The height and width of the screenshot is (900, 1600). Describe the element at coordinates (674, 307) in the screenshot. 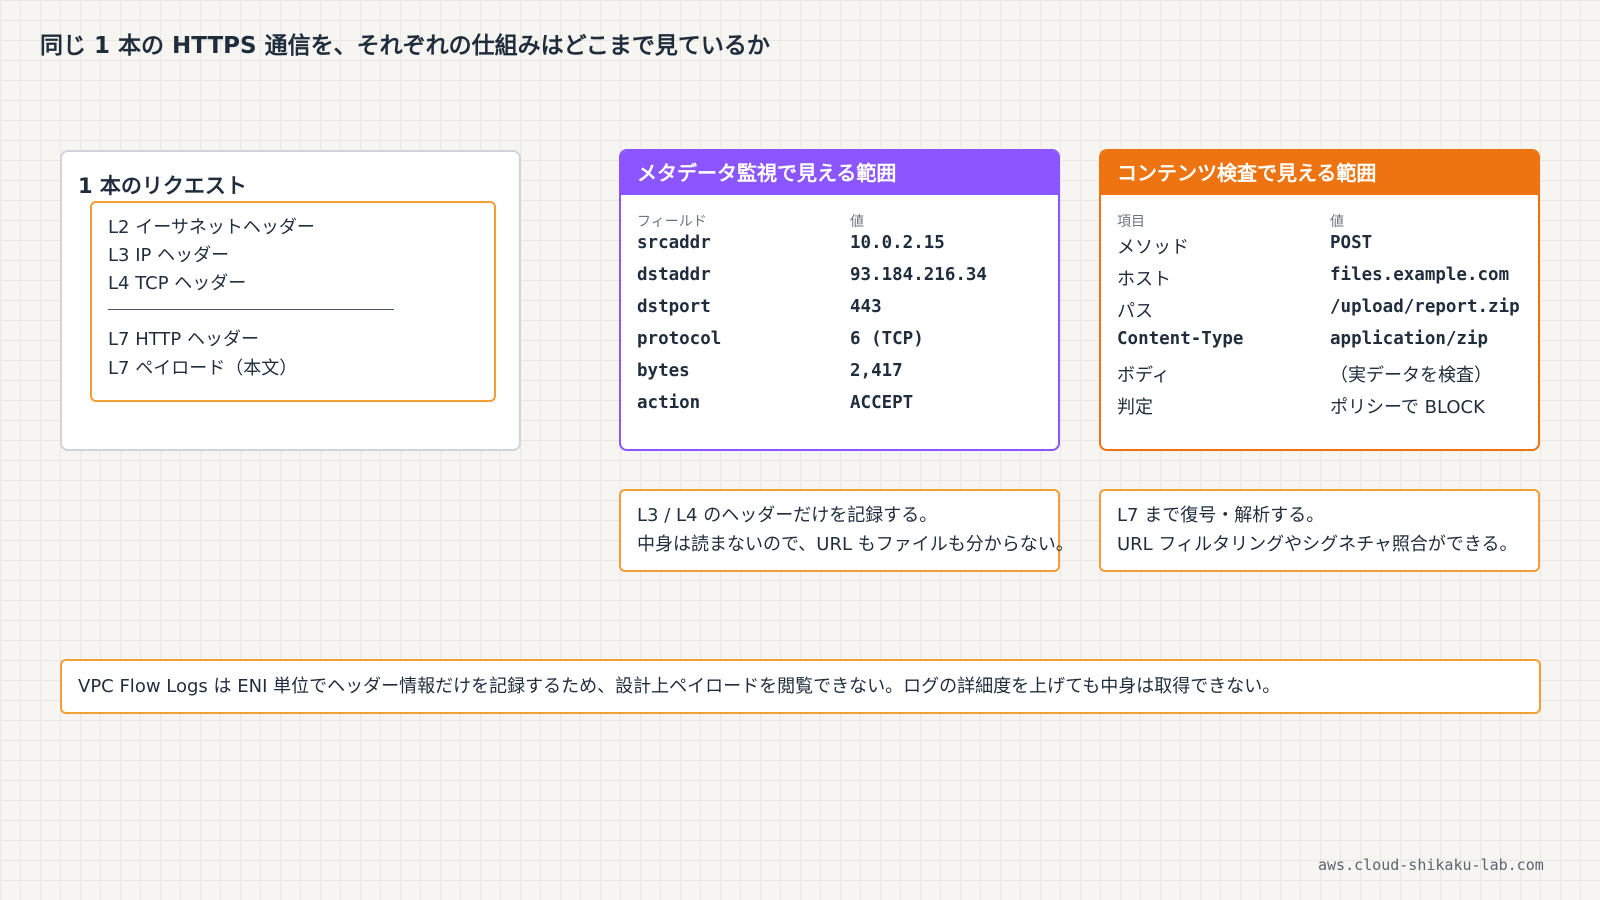

I see `metadata-row-key: dstport` at that location.